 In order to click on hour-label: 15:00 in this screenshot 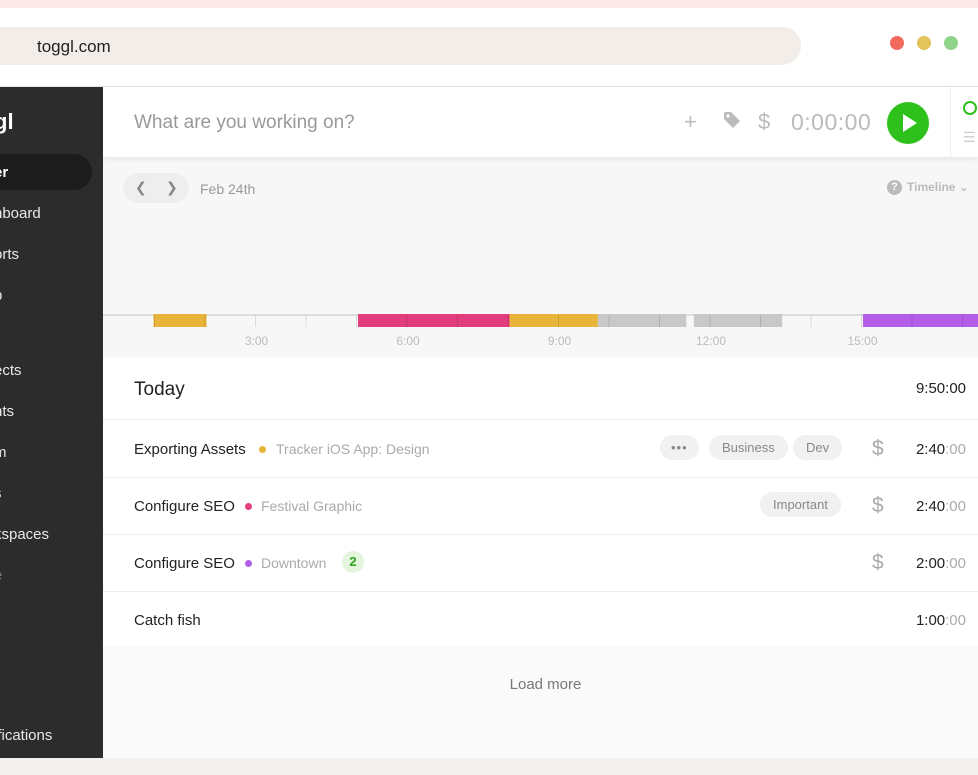, I will do `click(862, 341)`.